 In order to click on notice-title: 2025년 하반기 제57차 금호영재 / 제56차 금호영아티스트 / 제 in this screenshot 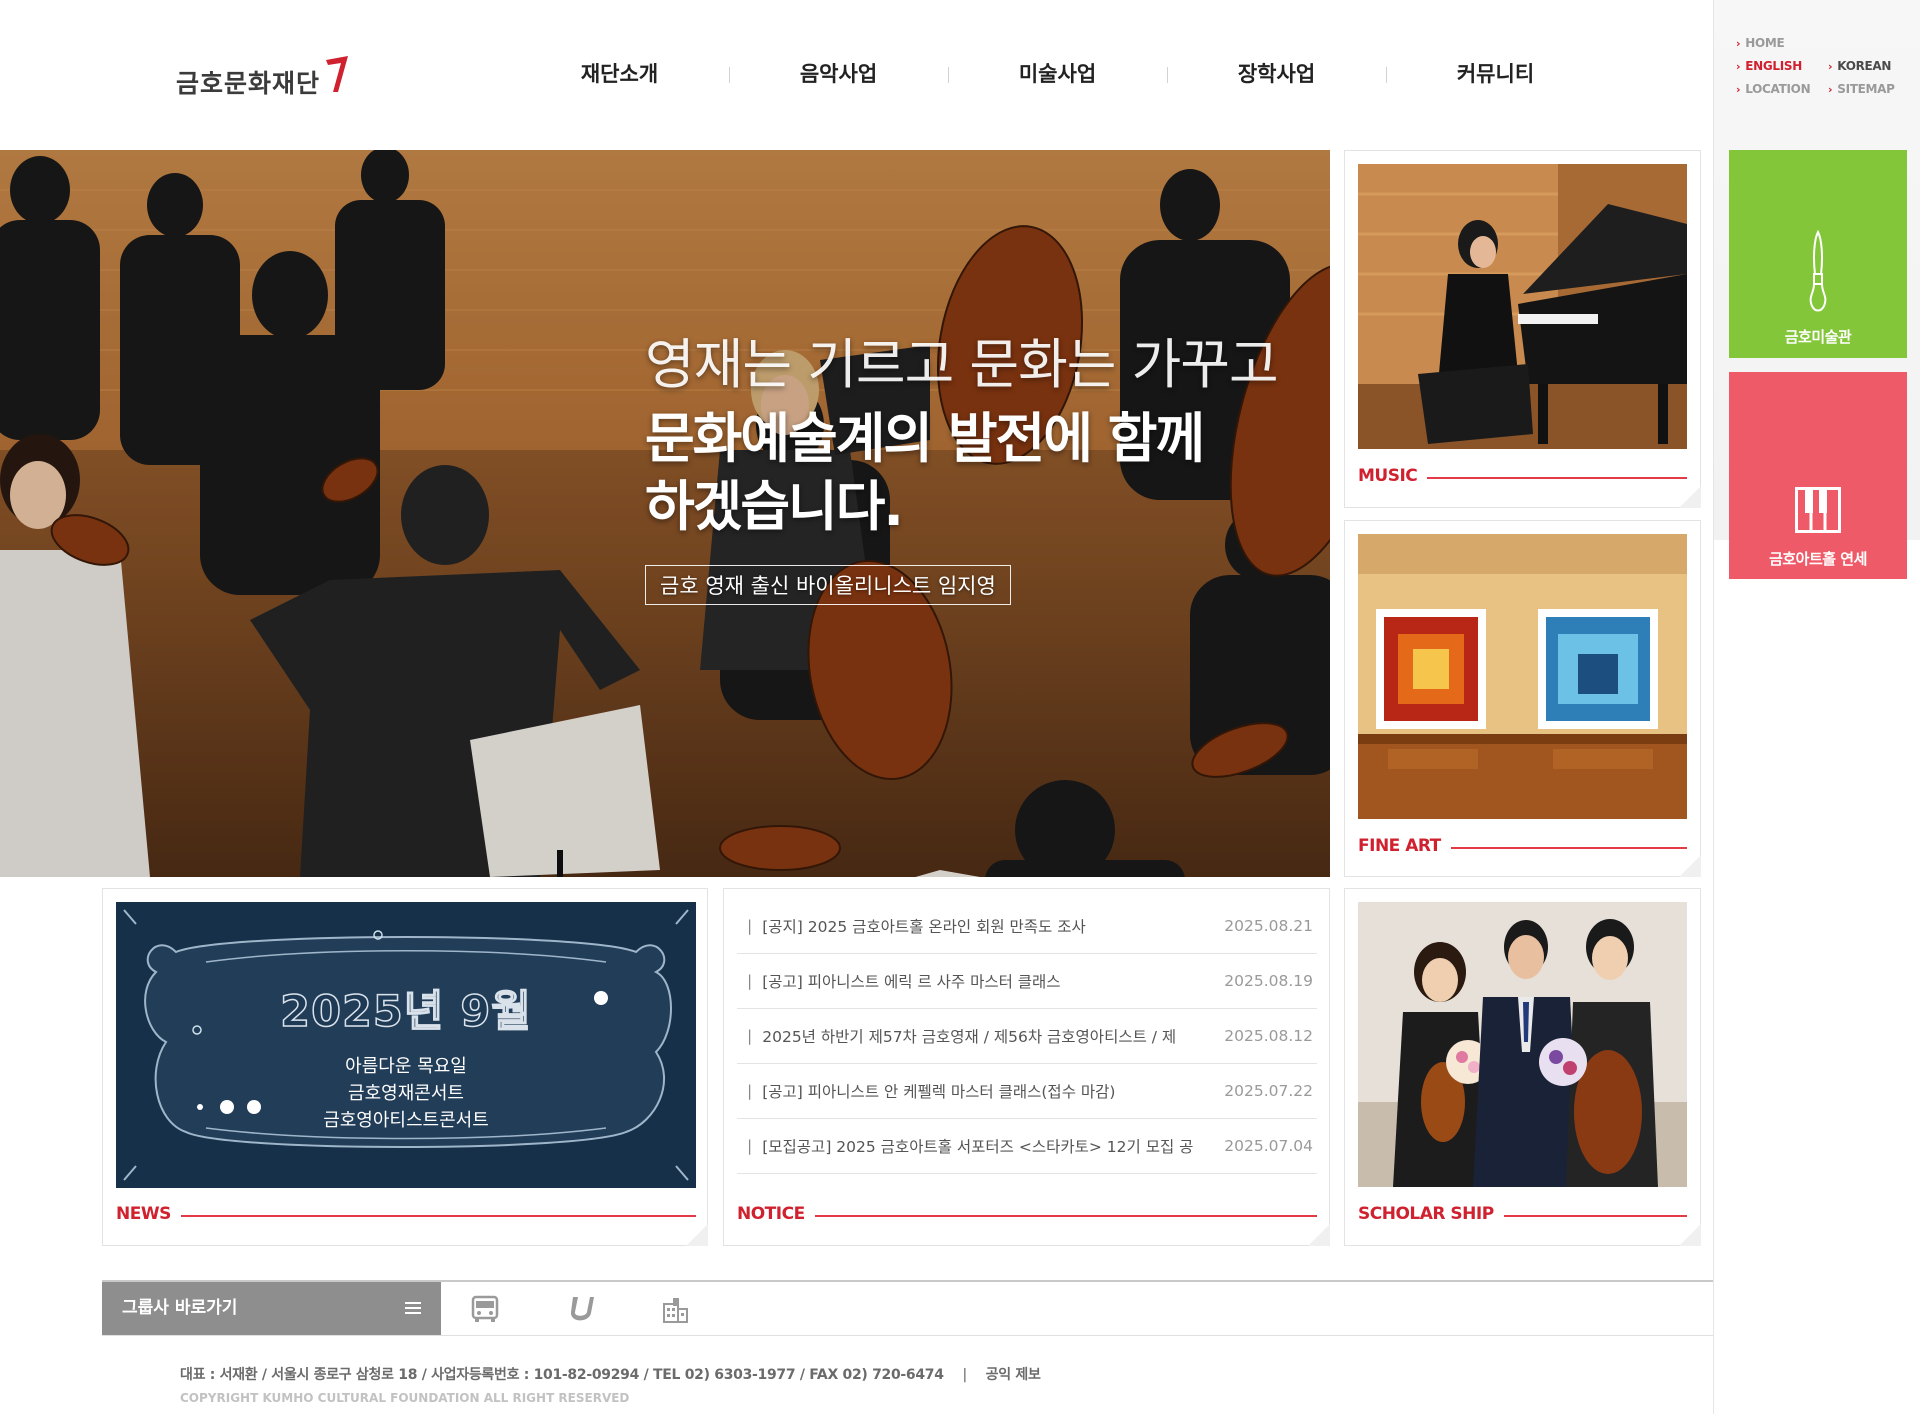, I will do `click(969, 1037)`.